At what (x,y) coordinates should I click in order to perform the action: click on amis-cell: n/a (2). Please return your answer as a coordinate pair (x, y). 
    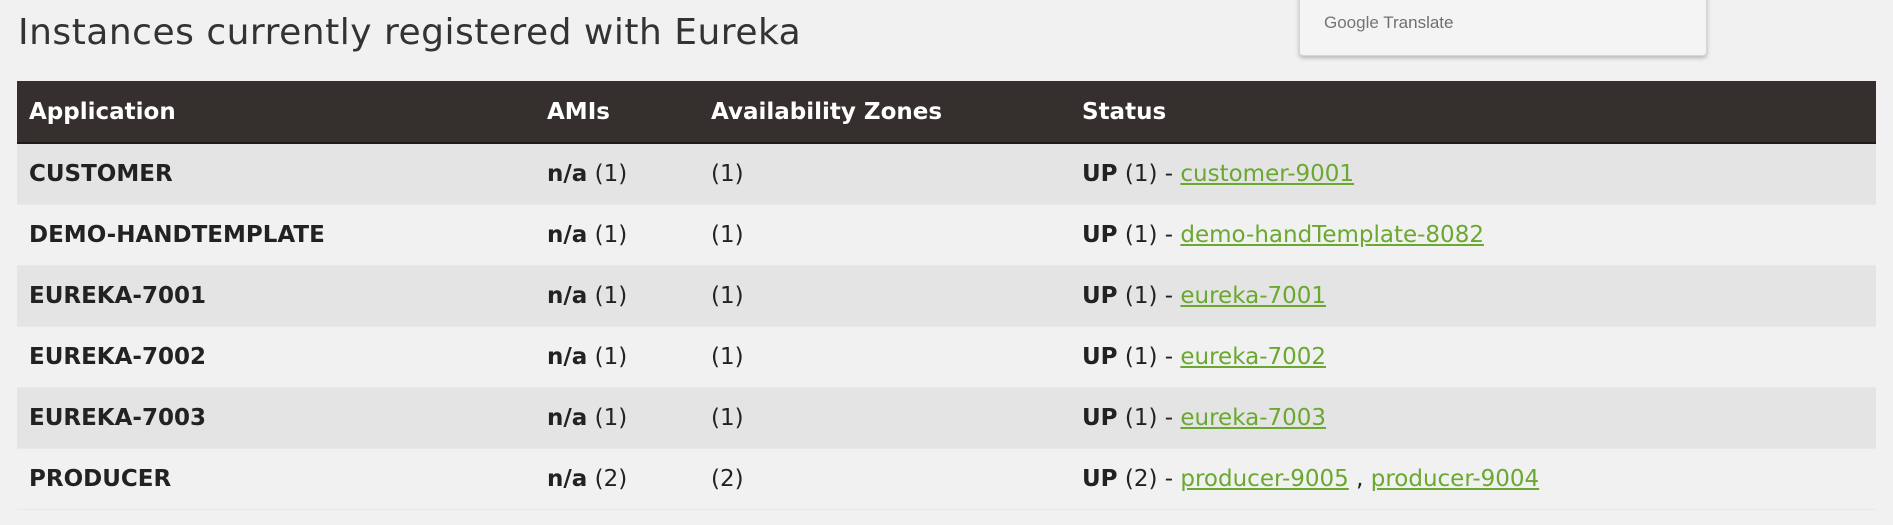
    Looking at the image, I should click on (617, 479).